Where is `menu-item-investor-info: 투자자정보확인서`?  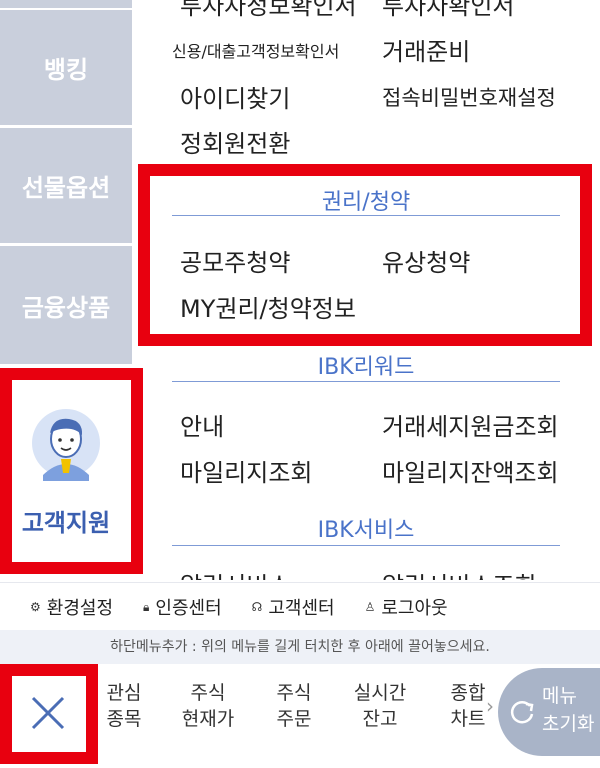 menu-item-investor-info: 투자자정보확인서 is located at coordinates (268, 10).